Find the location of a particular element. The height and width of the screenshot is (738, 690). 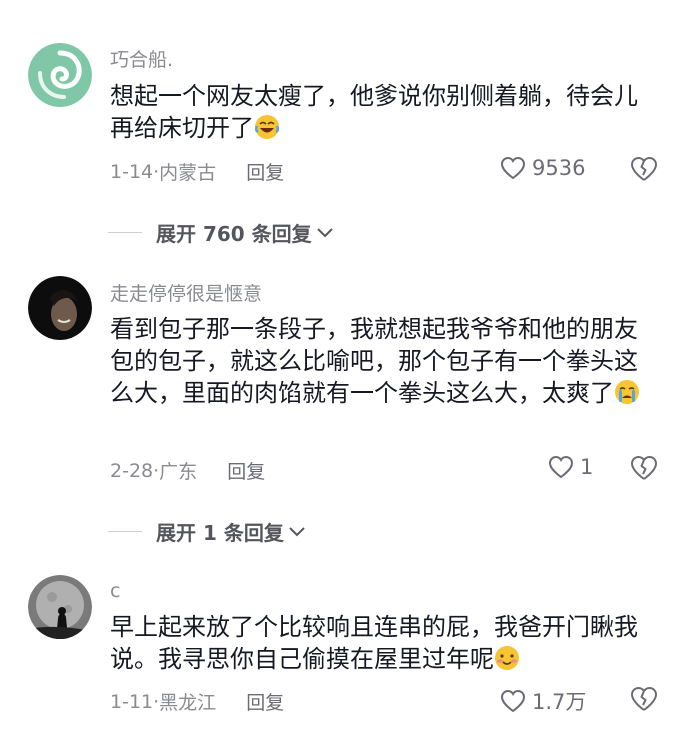

comment-meta: 2-28 · 广东 回复 is located at coordinates (187, 470).